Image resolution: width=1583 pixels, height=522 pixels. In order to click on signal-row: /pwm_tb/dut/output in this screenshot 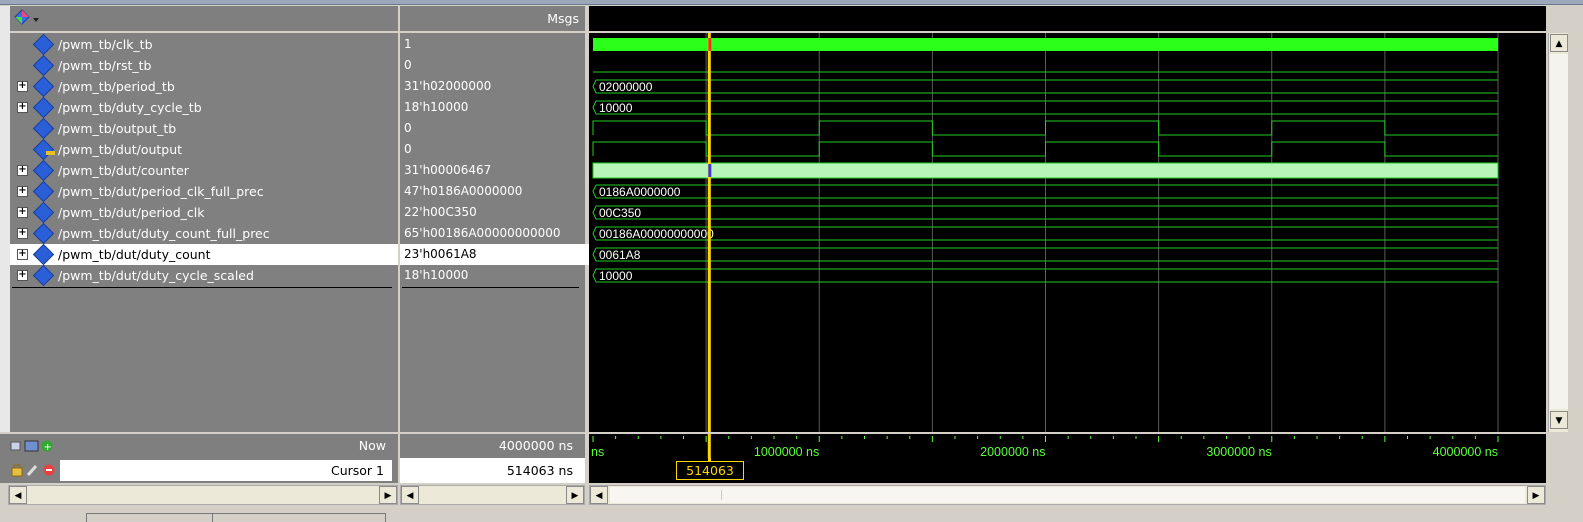, I will do `click(204, 149)`.